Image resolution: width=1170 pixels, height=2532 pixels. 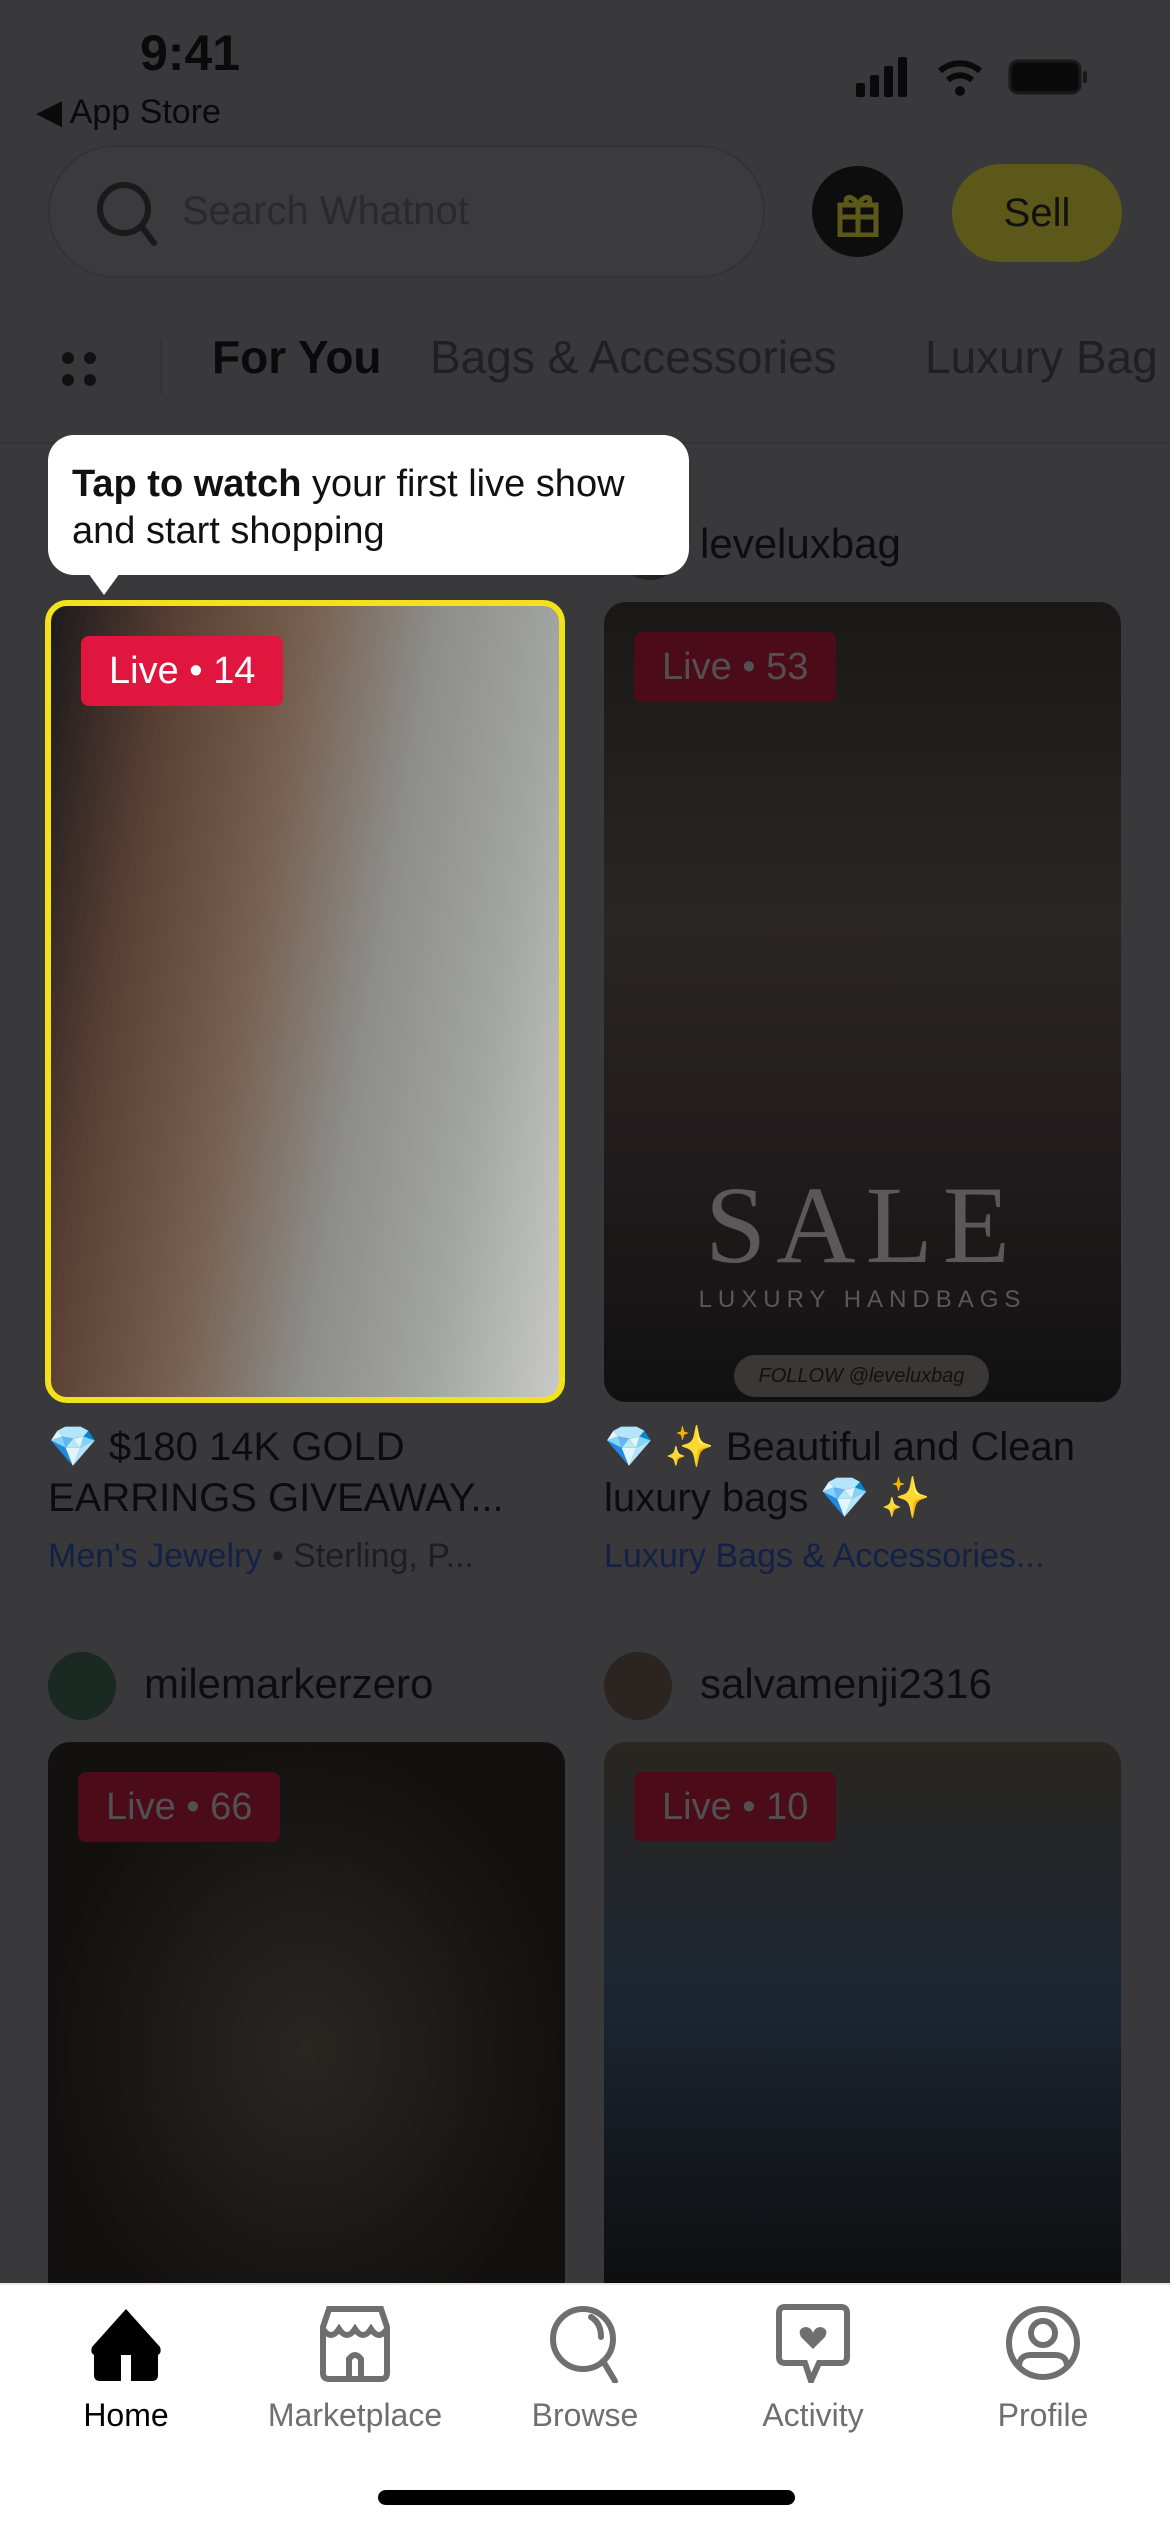 What do you see at coordinates (126, 2415) in the screenshot?
I see `tab-label: Home` at bounding box center [126, 2415].